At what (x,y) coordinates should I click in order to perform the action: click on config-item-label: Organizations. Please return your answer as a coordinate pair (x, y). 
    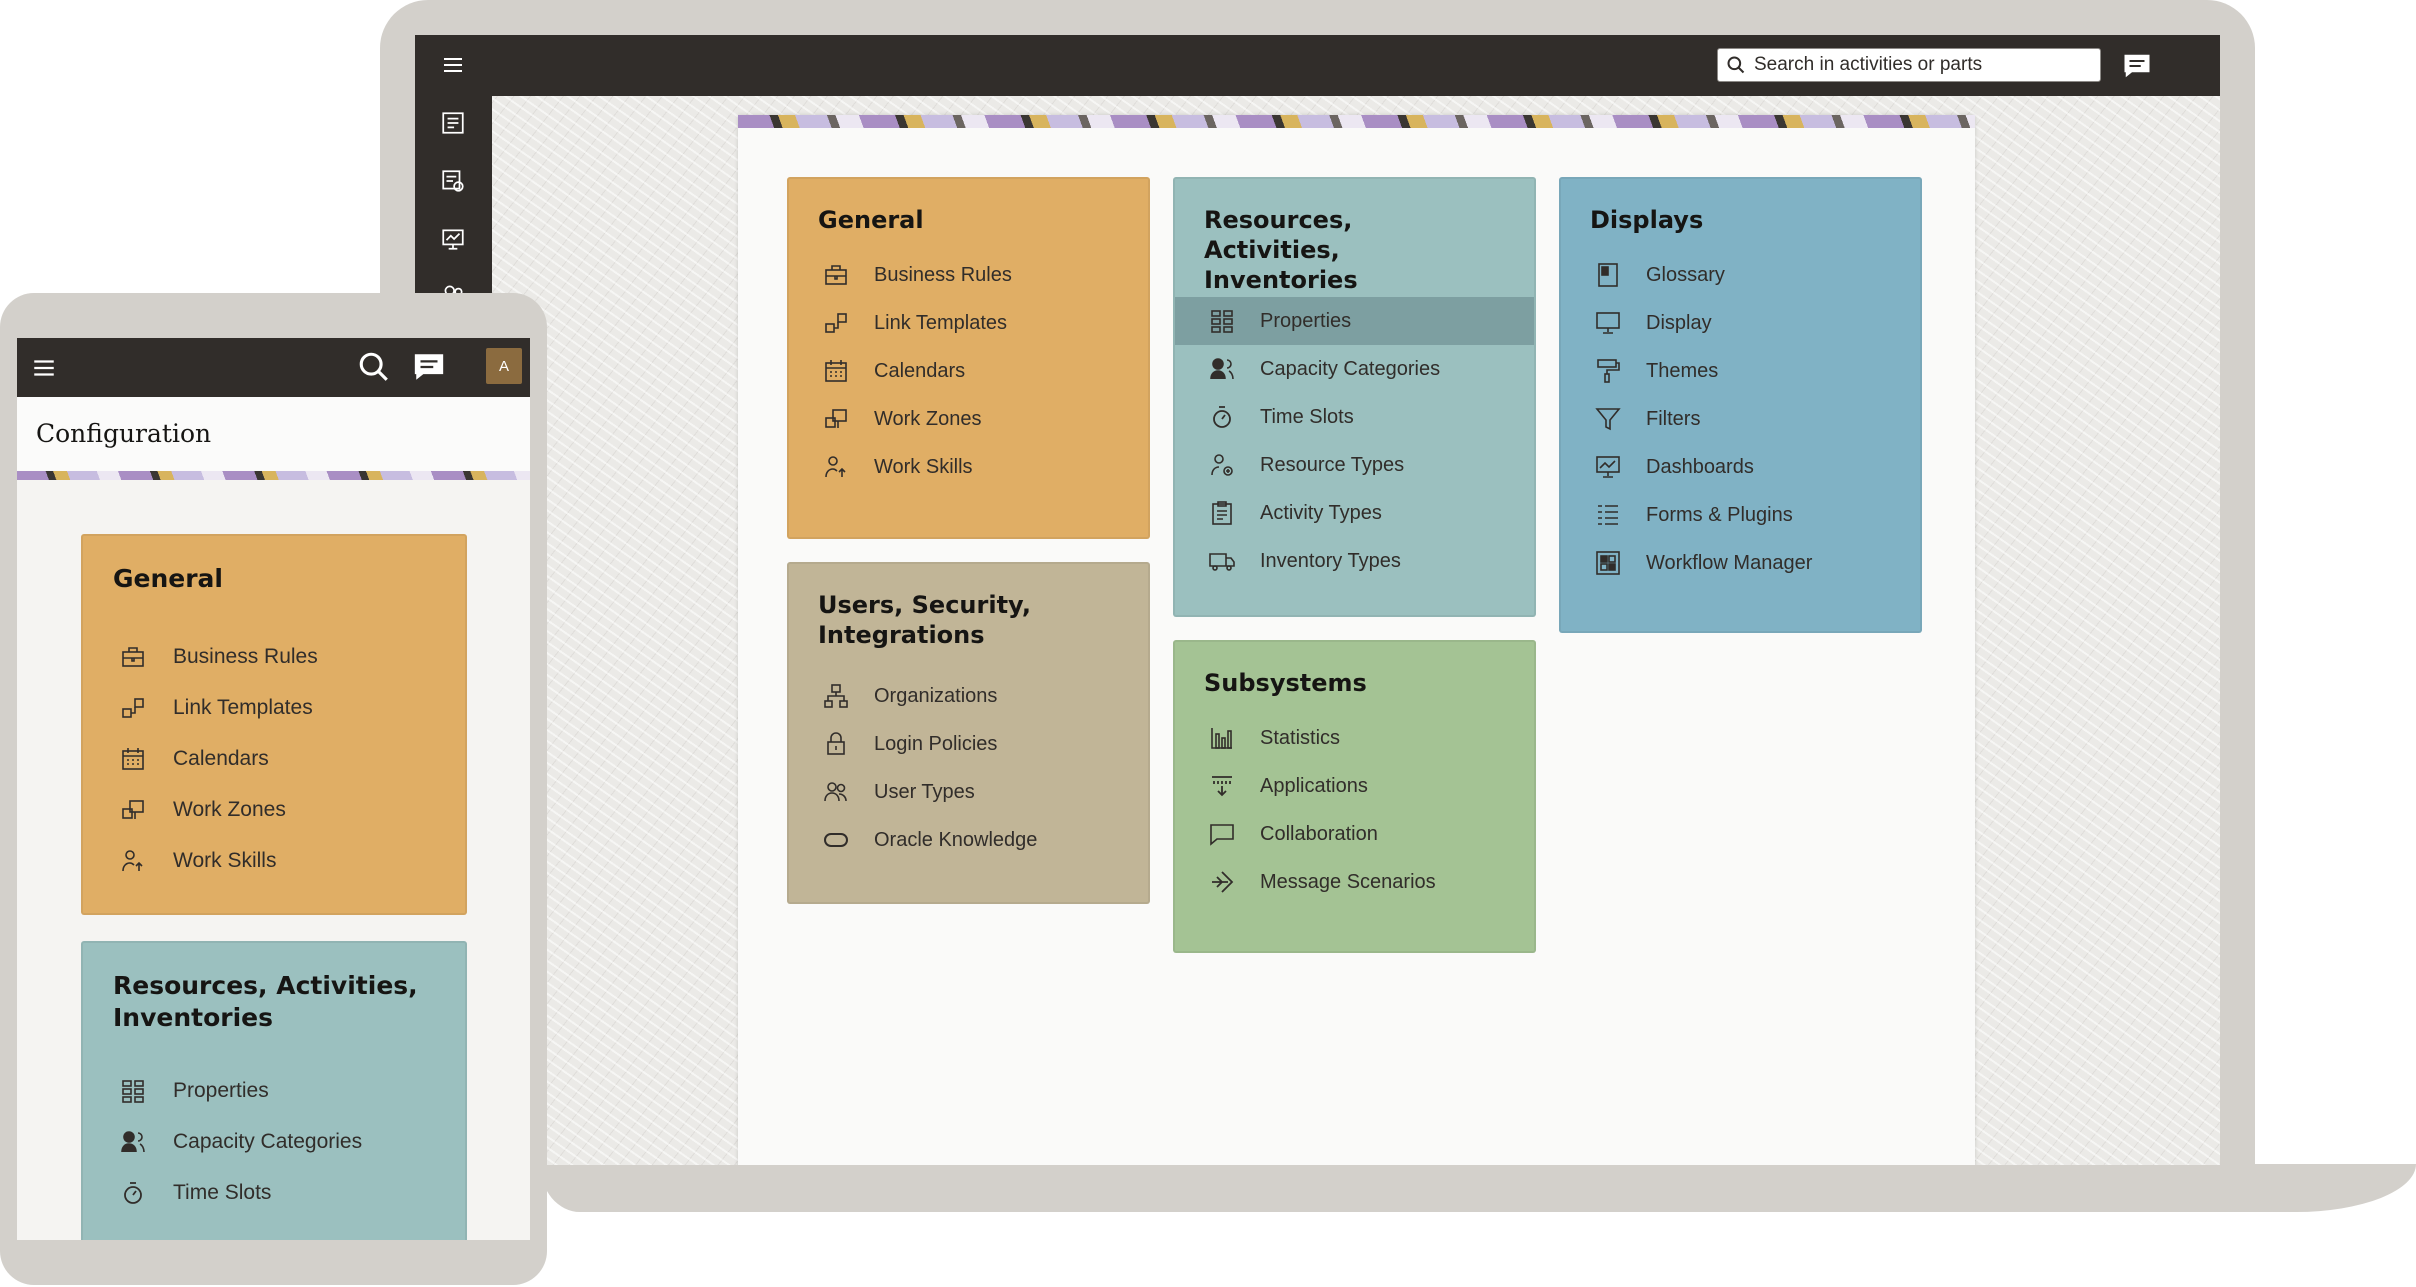
    Looking at the image, I should click on (936, 695).